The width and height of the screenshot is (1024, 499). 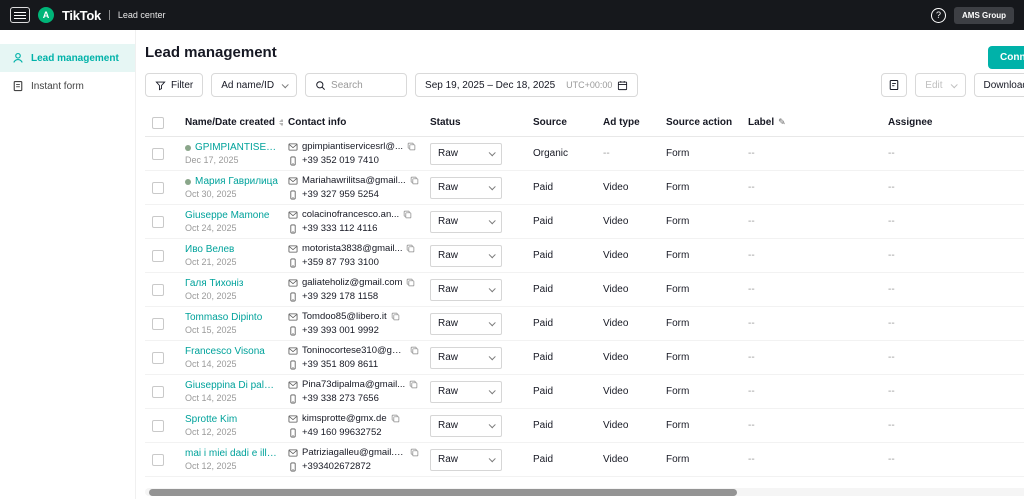 I want to click on edit-button: Edit, so click(x=940, y=85).